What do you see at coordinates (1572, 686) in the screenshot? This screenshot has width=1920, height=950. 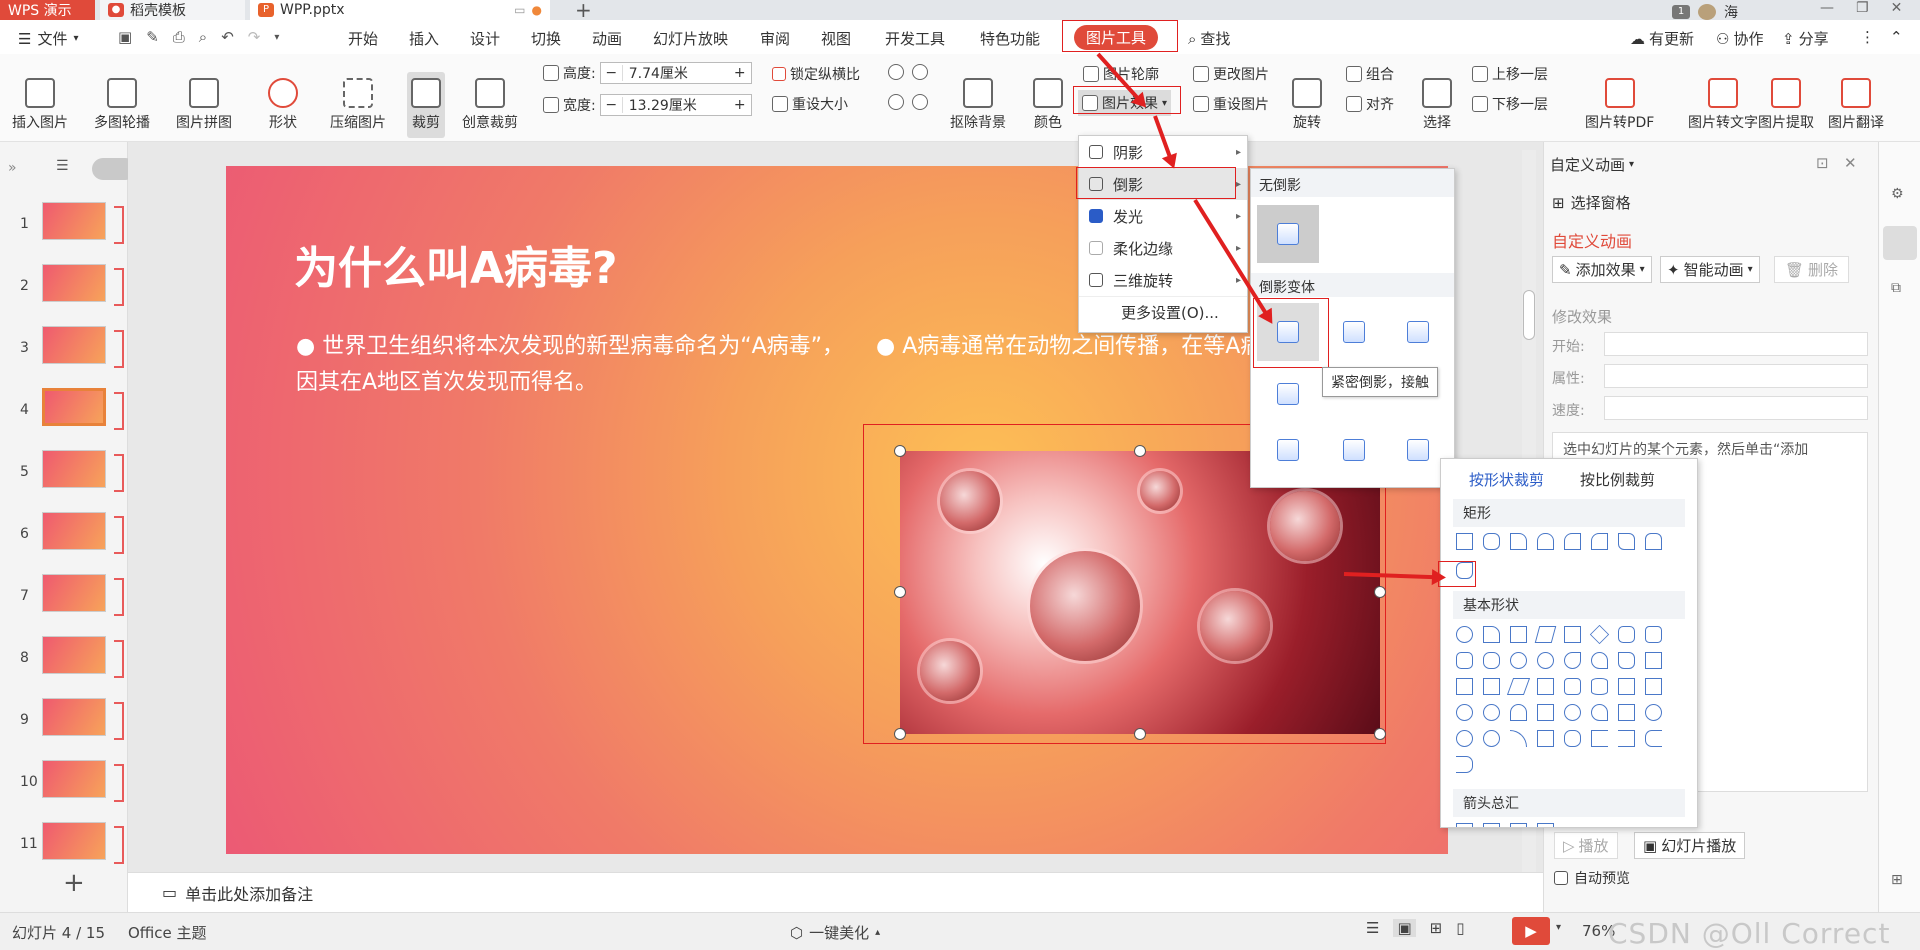 I see `shape-plaque` at bounding box center [1572, 686].